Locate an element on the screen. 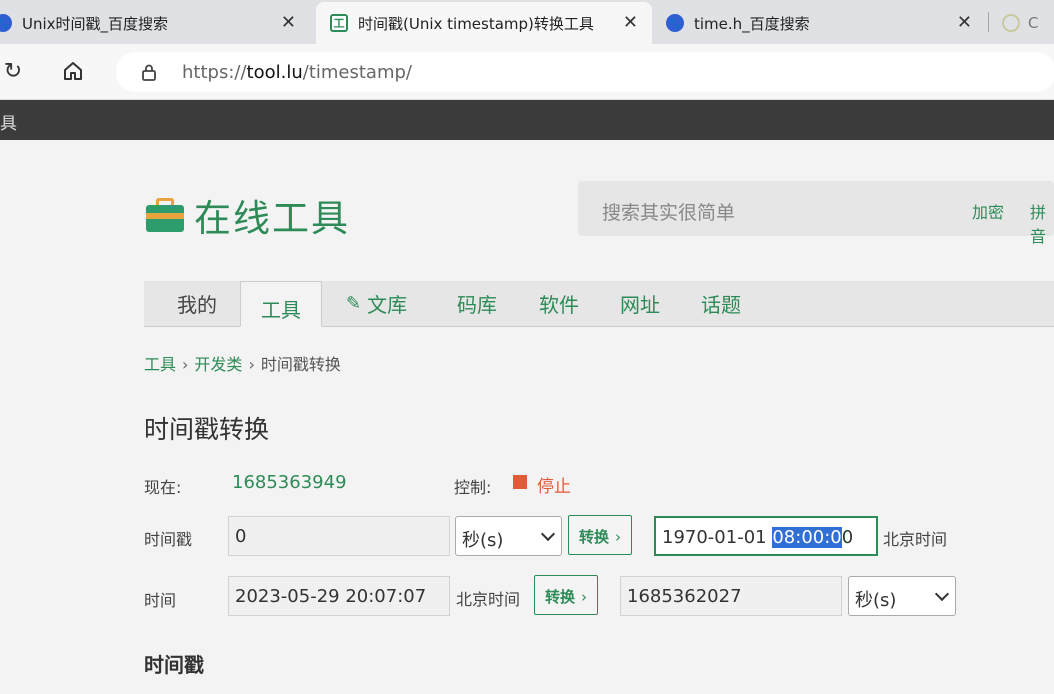 Image resolution: width=1054 pixels, height=694 pixels. tab-title: Unix时间戳_百度搜索 is located at coordinates (95, 23).